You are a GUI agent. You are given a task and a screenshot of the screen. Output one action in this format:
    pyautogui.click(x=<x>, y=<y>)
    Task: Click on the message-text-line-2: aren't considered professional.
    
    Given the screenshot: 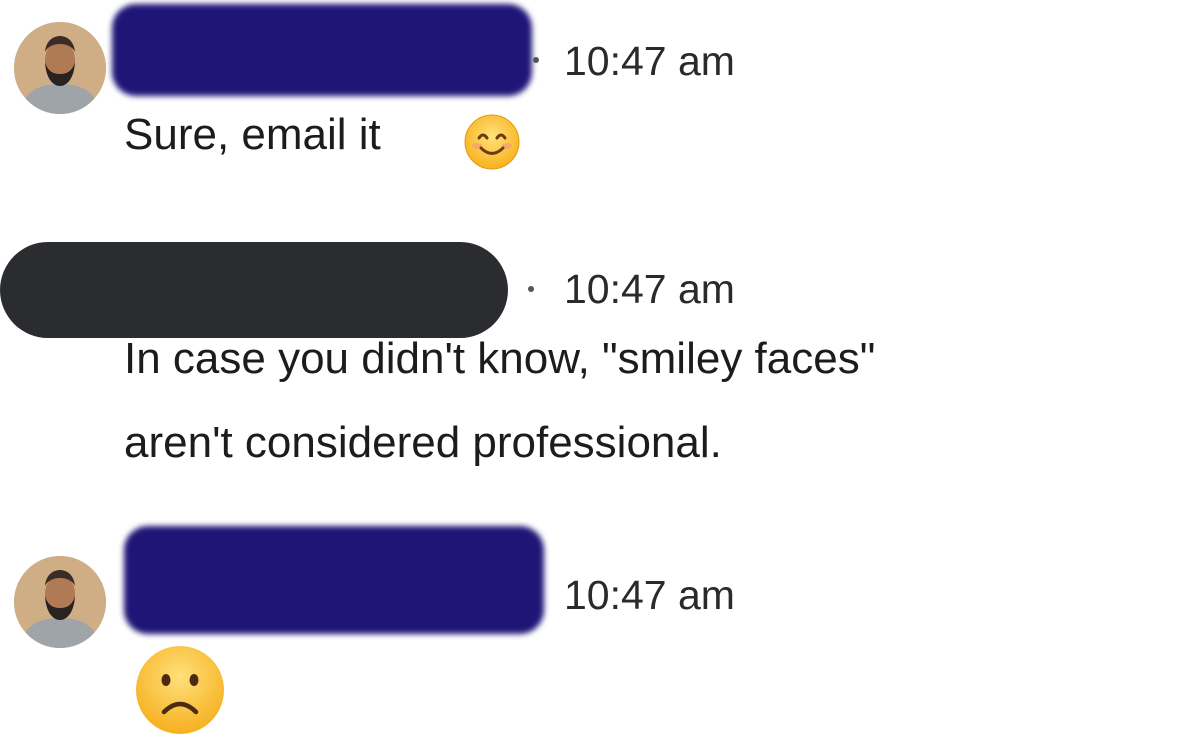 What is the action you would take?
    pyautogui.click(x=423, y=442)
    